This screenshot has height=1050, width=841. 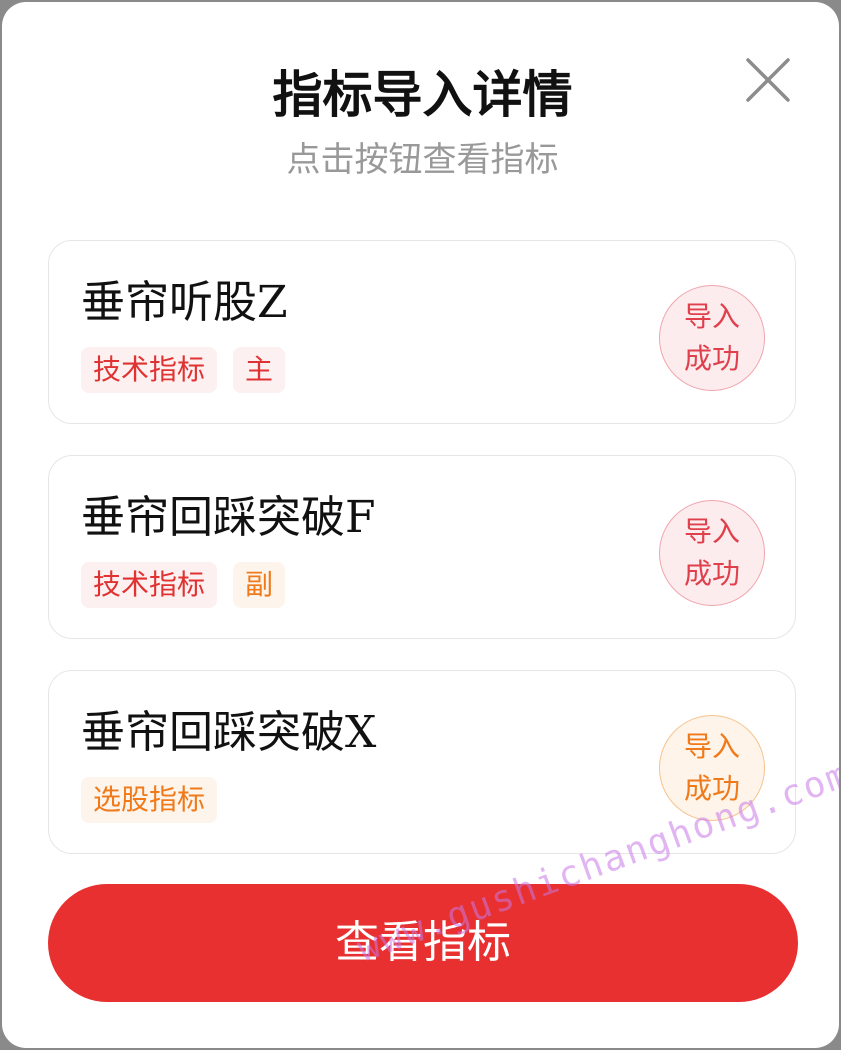 What do you see at coordinates (228, 517) in the screenshot?
I see `indicator-name: 垂帘回踩突破F` at bounding box center [228, 517].